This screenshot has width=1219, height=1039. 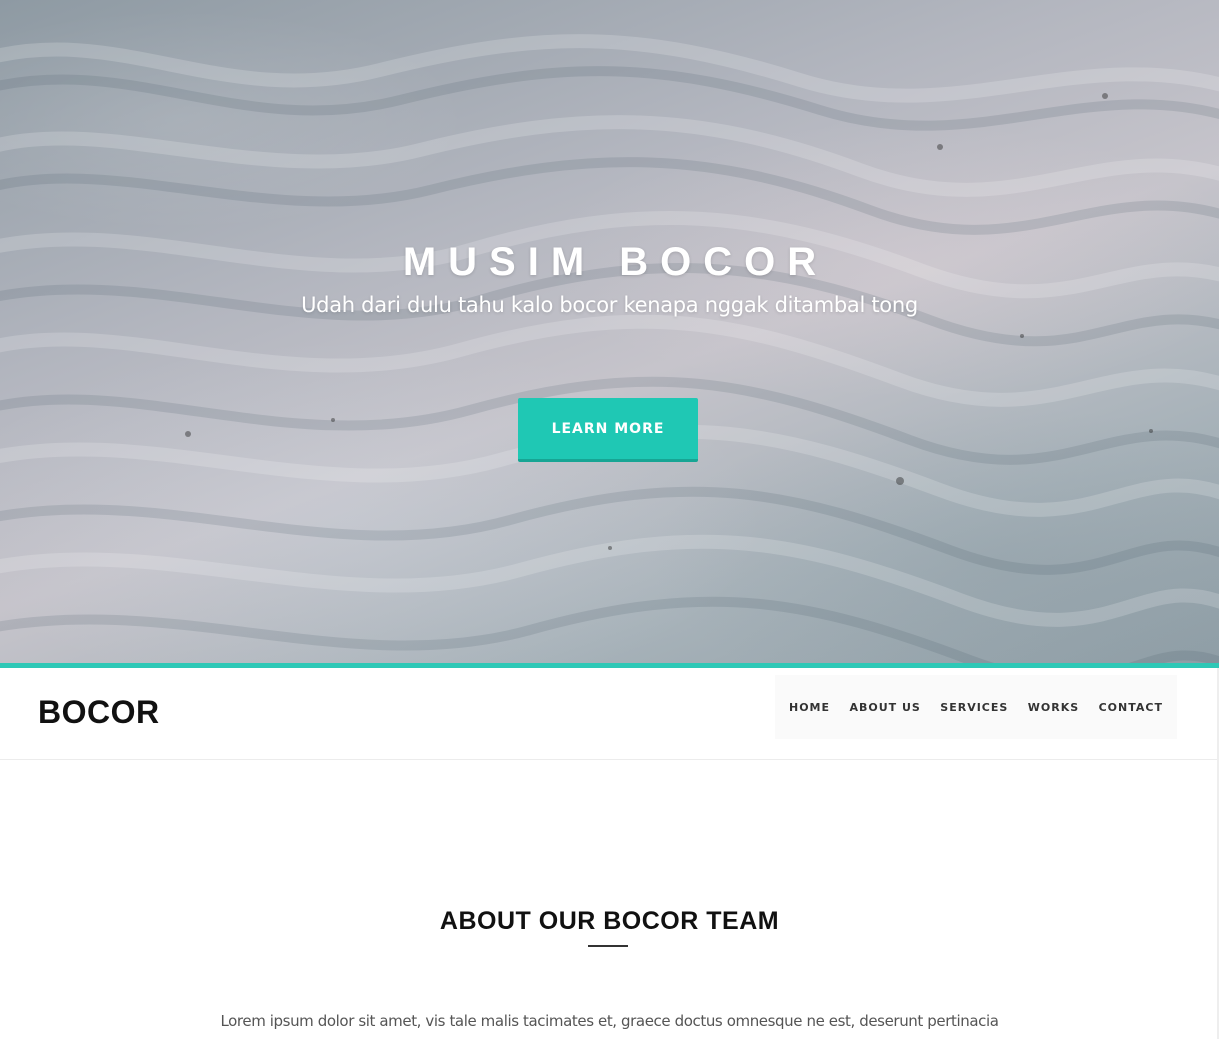 What do you see at coordinates (608, 946) in the screenshot?
I see `about-divider` at bounding box center [608, 946].